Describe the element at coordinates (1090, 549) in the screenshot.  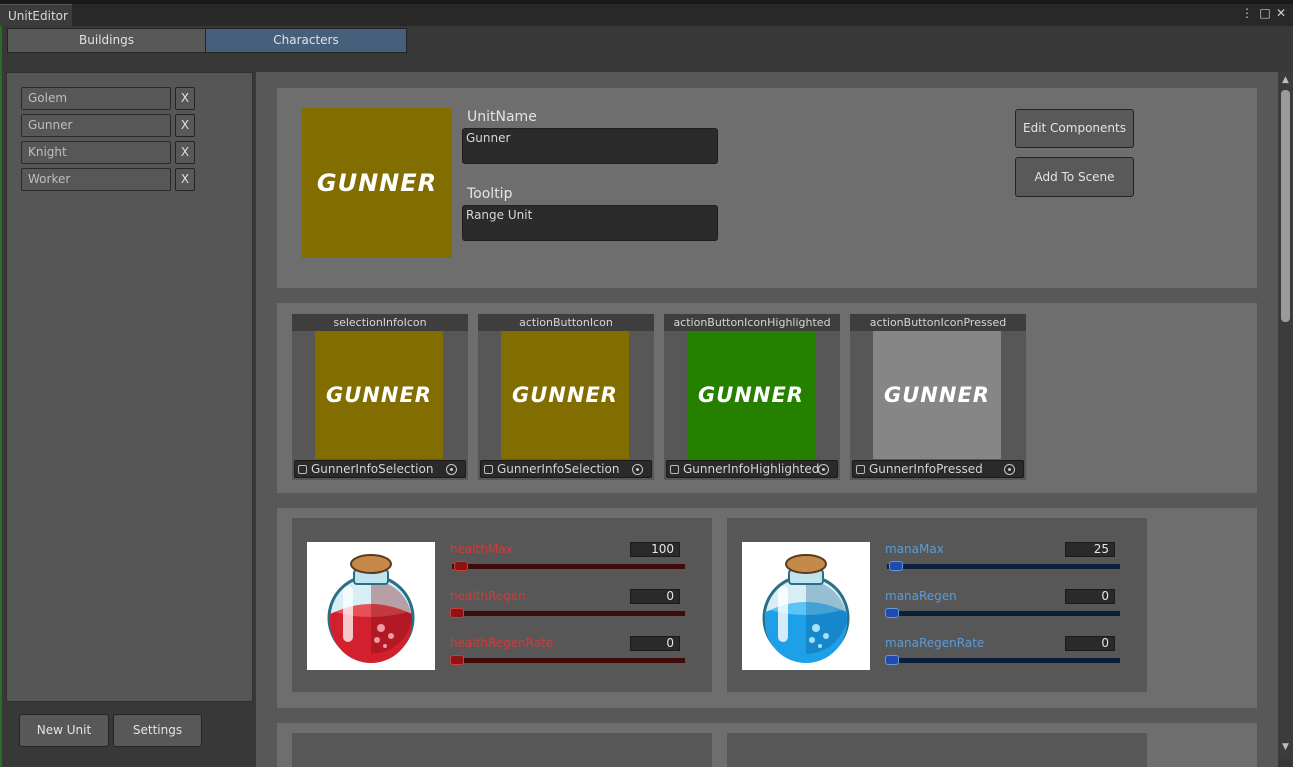
I see `mana-max-input: 25` at that location.